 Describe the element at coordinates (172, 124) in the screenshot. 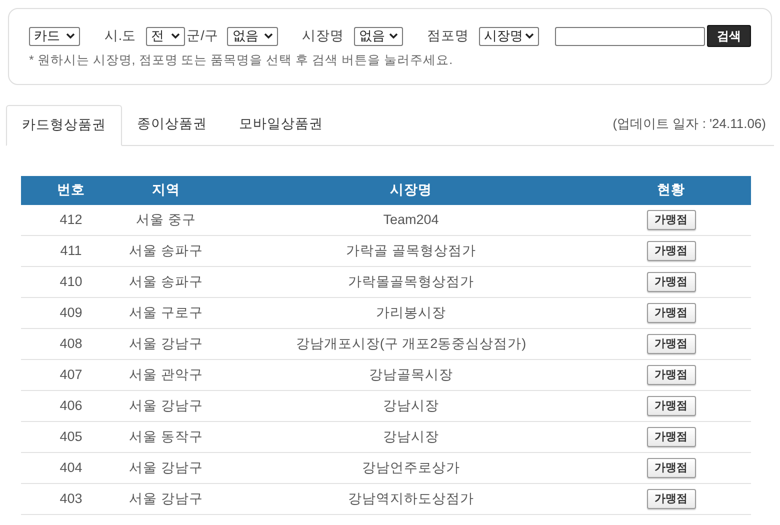

I see `tab: 종이상품권` at that location.